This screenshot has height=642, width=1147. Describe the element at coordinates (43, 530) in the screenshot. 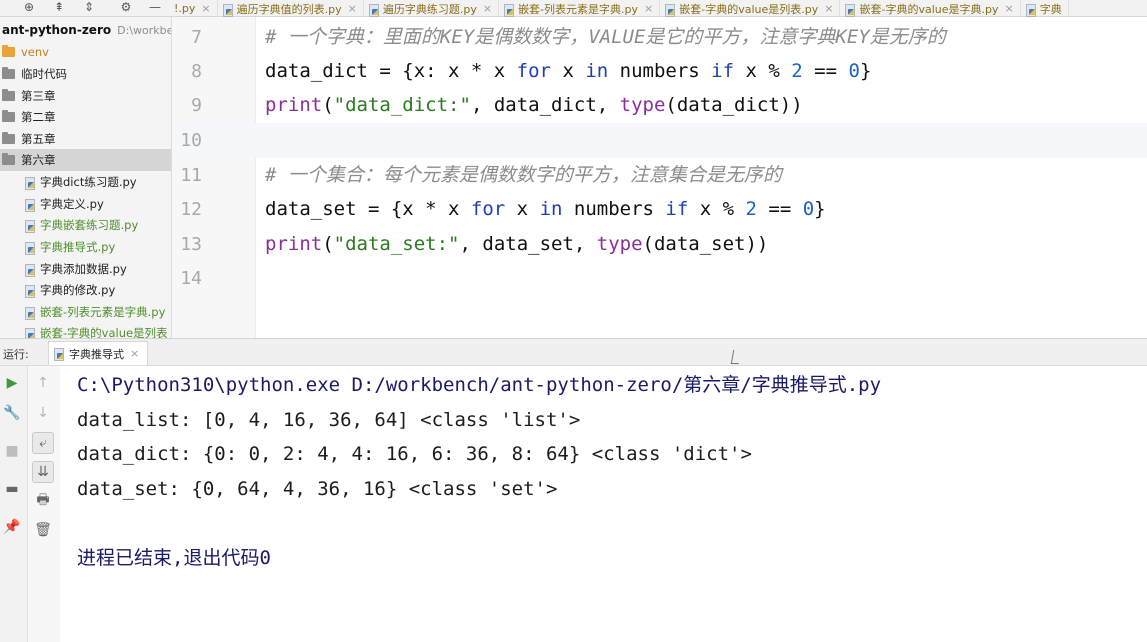

I see `trash-icon: 🗑` at that location.